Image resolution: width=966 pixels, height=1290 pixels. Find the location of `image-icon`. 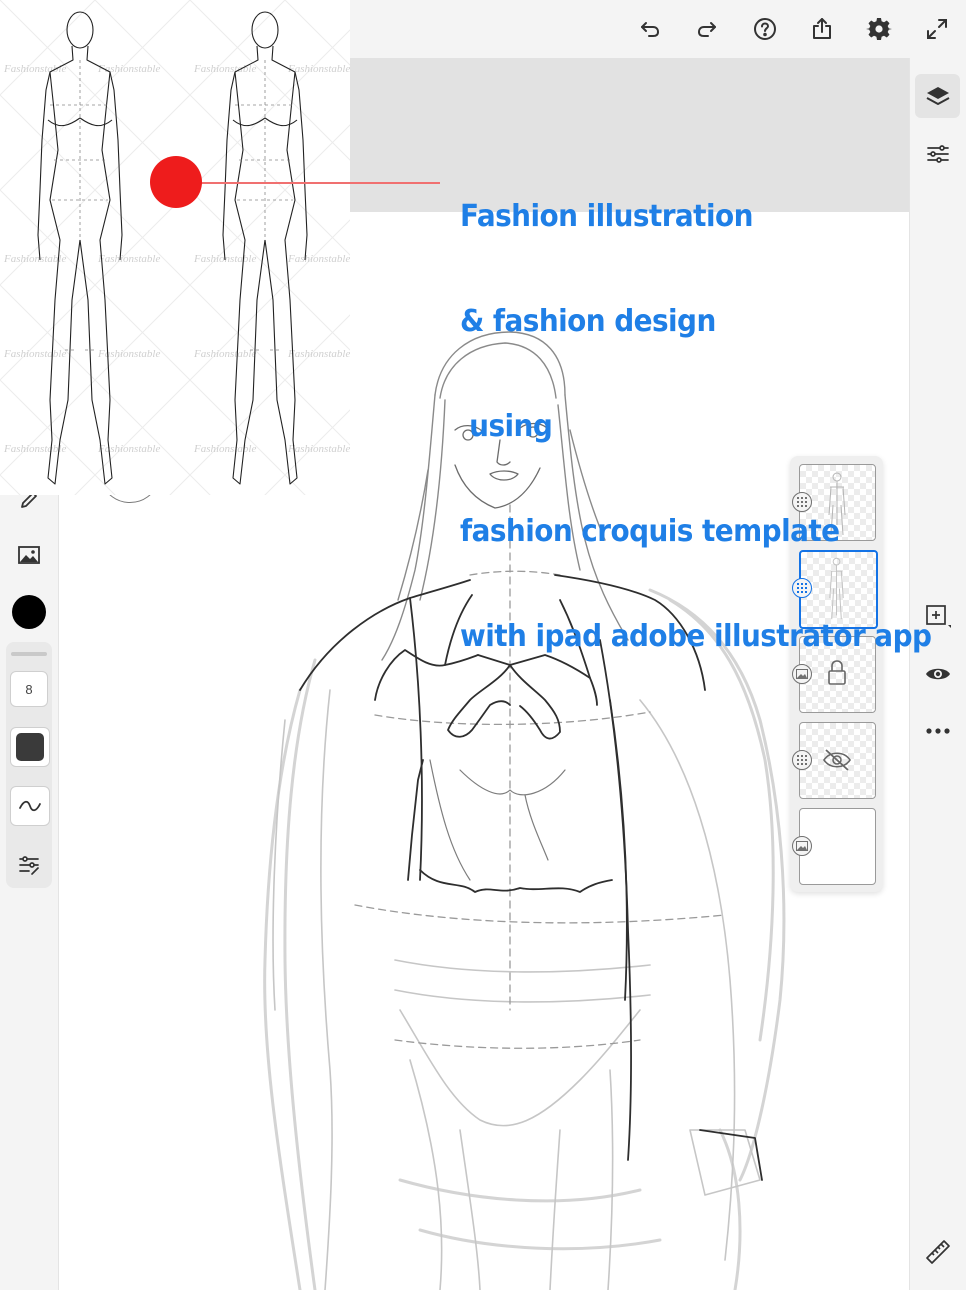

image-icon is located at coordinates (29, 555).